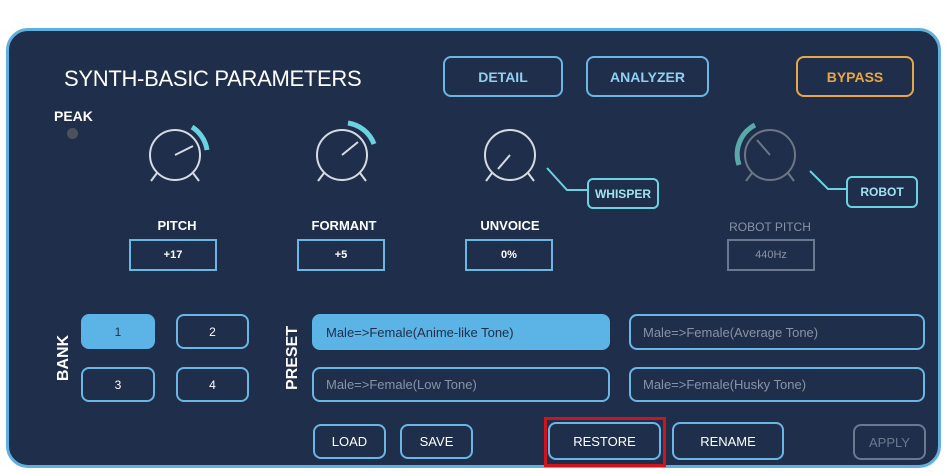  Describe the element at coordinates (728, 441) in the screenshot. I see `rename-button: RENAME` at that location.